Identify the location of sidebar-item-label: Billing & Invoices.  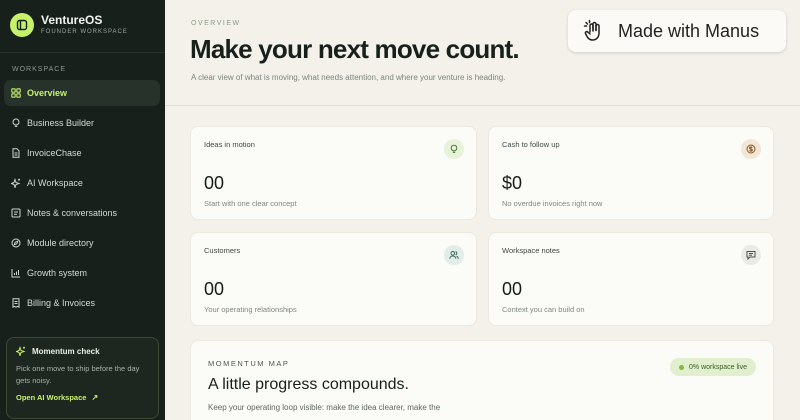
(61, 303).